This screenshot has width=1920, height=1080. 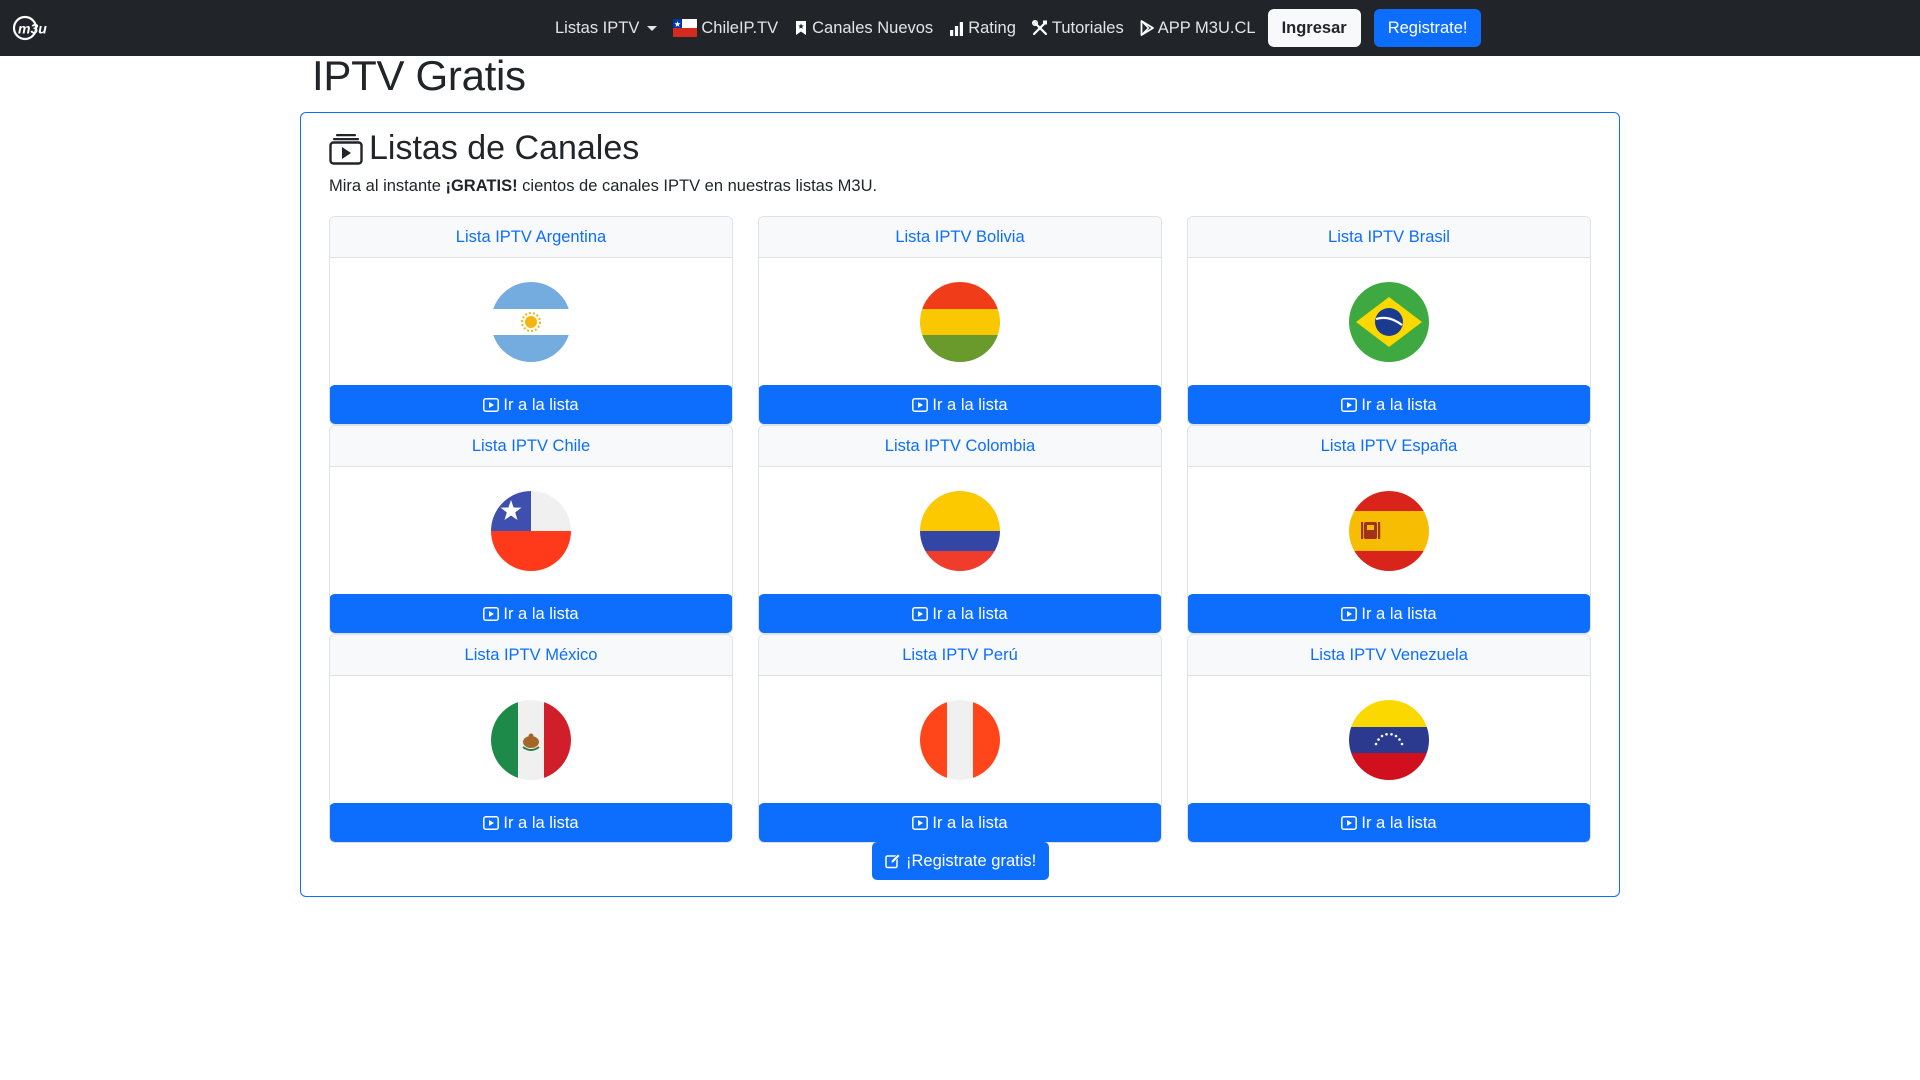 I want to click on card-title-link: Lista IPTV Perú, so click(x=960, y=655).